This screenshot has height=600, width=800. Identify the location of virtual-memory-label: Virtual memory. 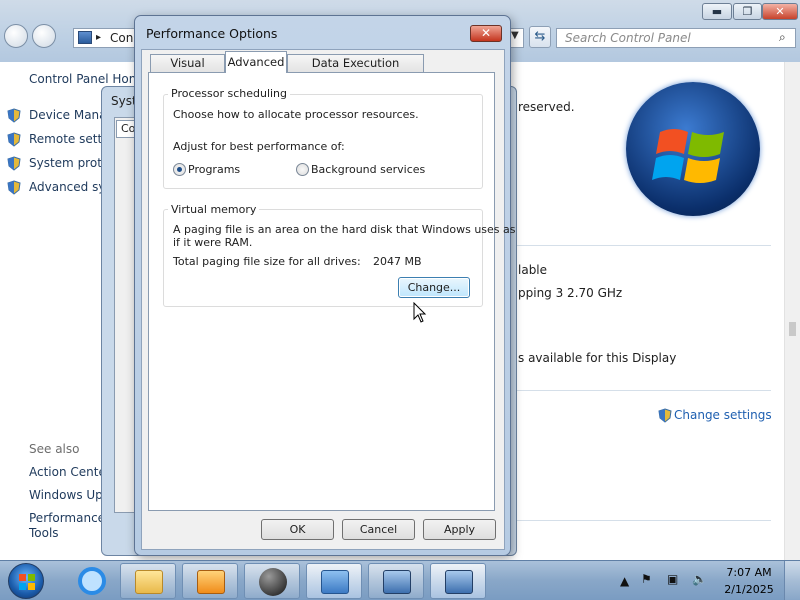
(214, 209).